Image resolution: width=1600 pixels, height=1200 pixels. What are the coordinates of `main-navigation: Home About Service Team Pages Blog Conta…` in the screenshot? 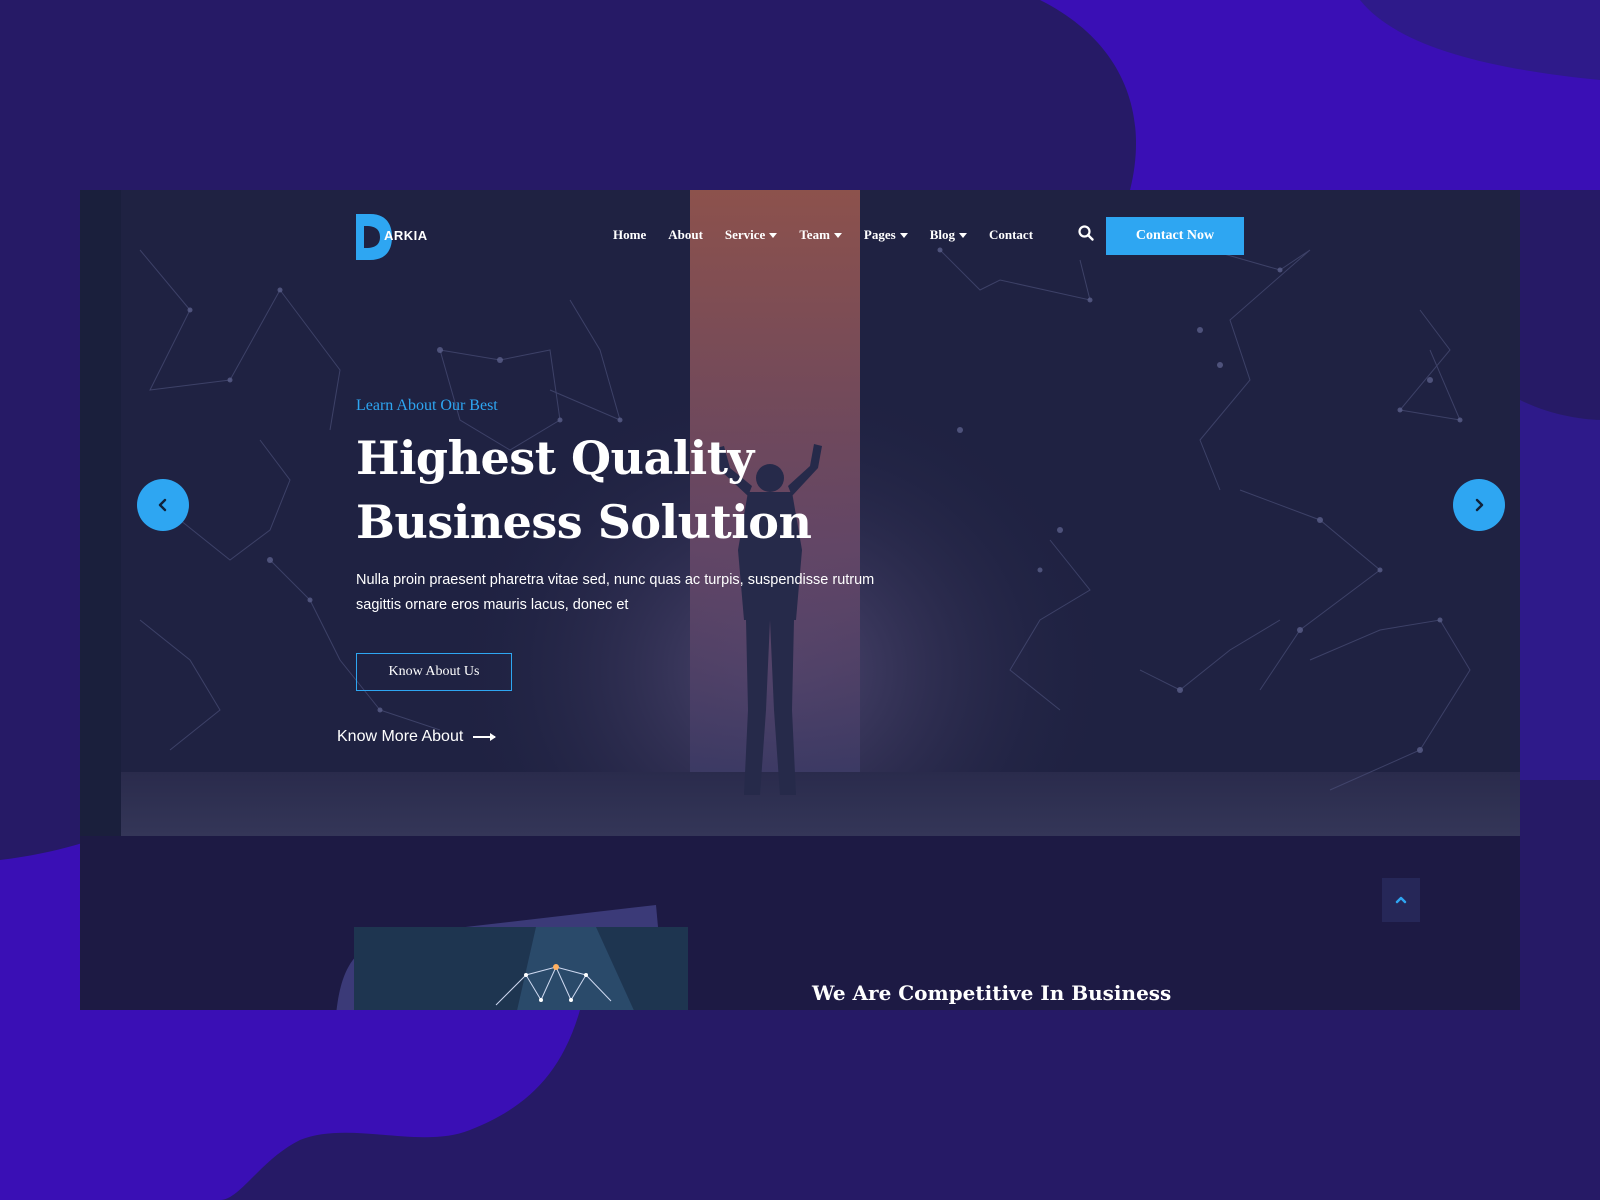 It's located at (834, 235).